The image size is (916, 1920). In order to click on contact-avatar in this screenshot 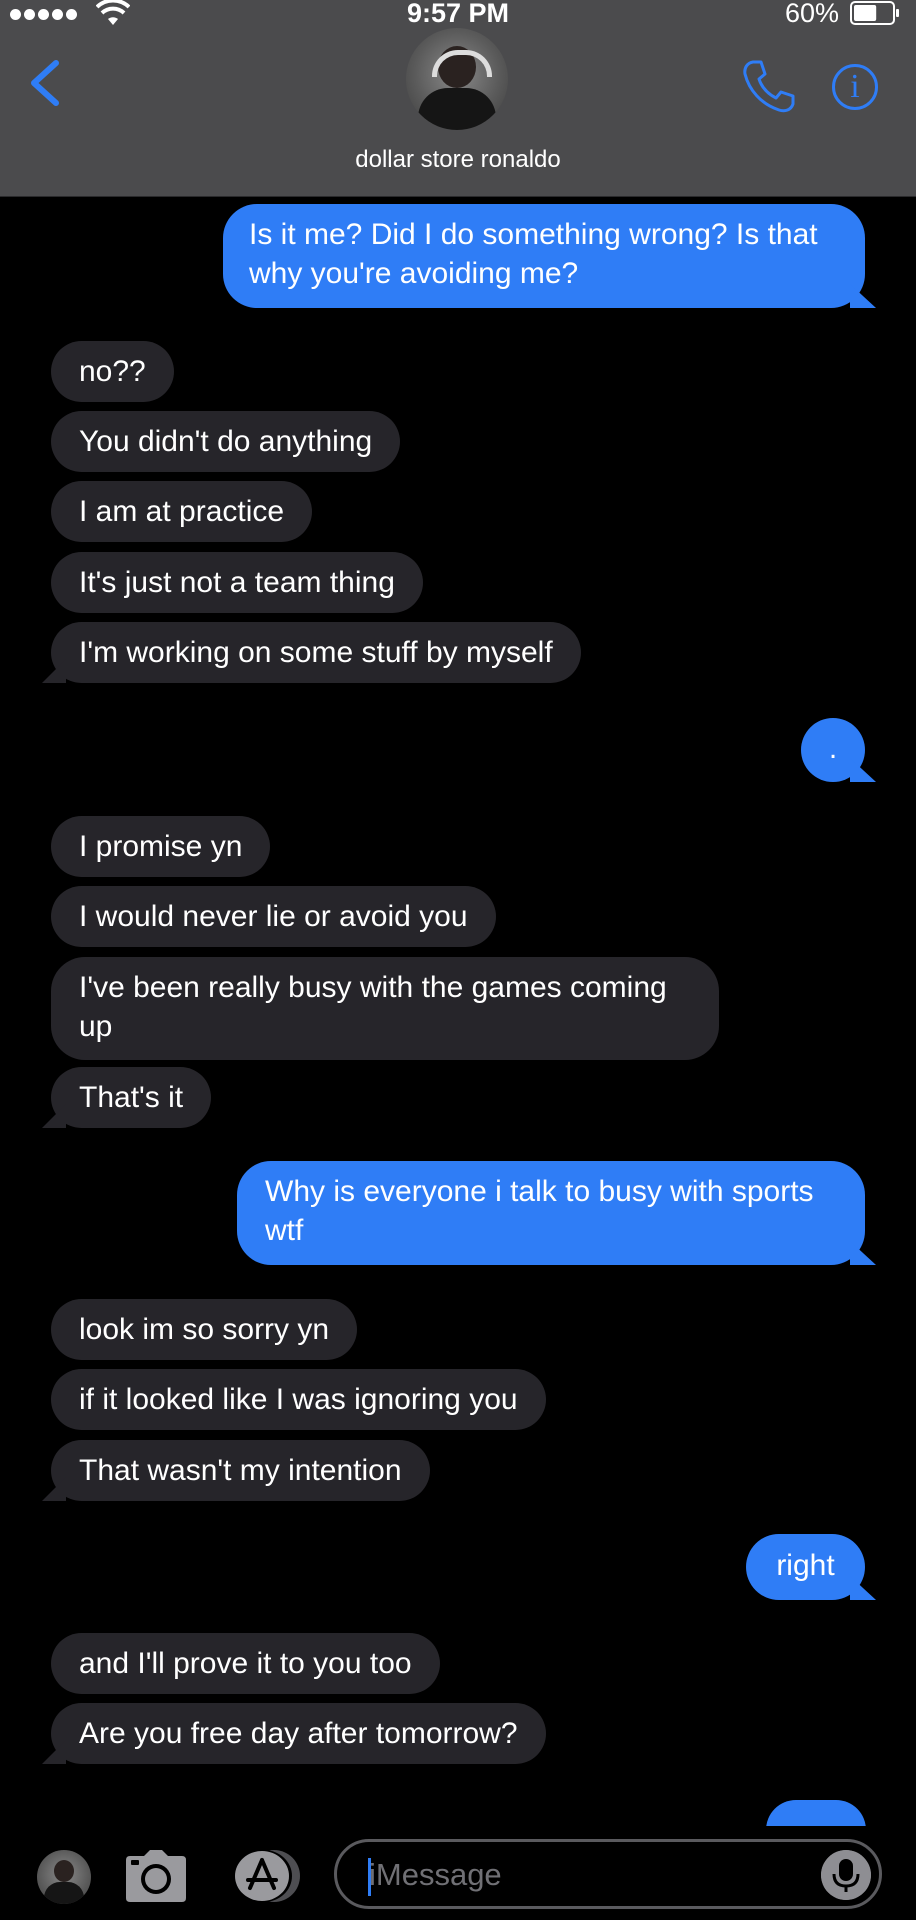, I will do `click(457, 79)`.